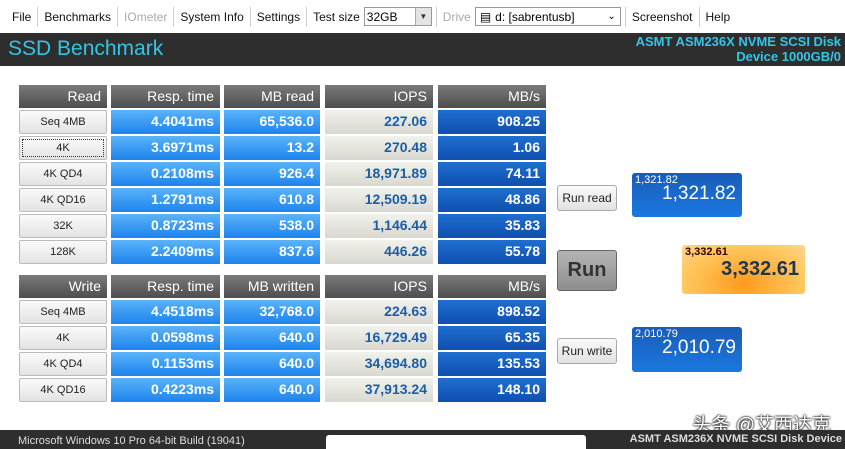 The height and width of the screenshot is (449, 845). Describe the element at coordinates (379, 252) in the screenshot. I see `read-iops: 446.26` at that location.